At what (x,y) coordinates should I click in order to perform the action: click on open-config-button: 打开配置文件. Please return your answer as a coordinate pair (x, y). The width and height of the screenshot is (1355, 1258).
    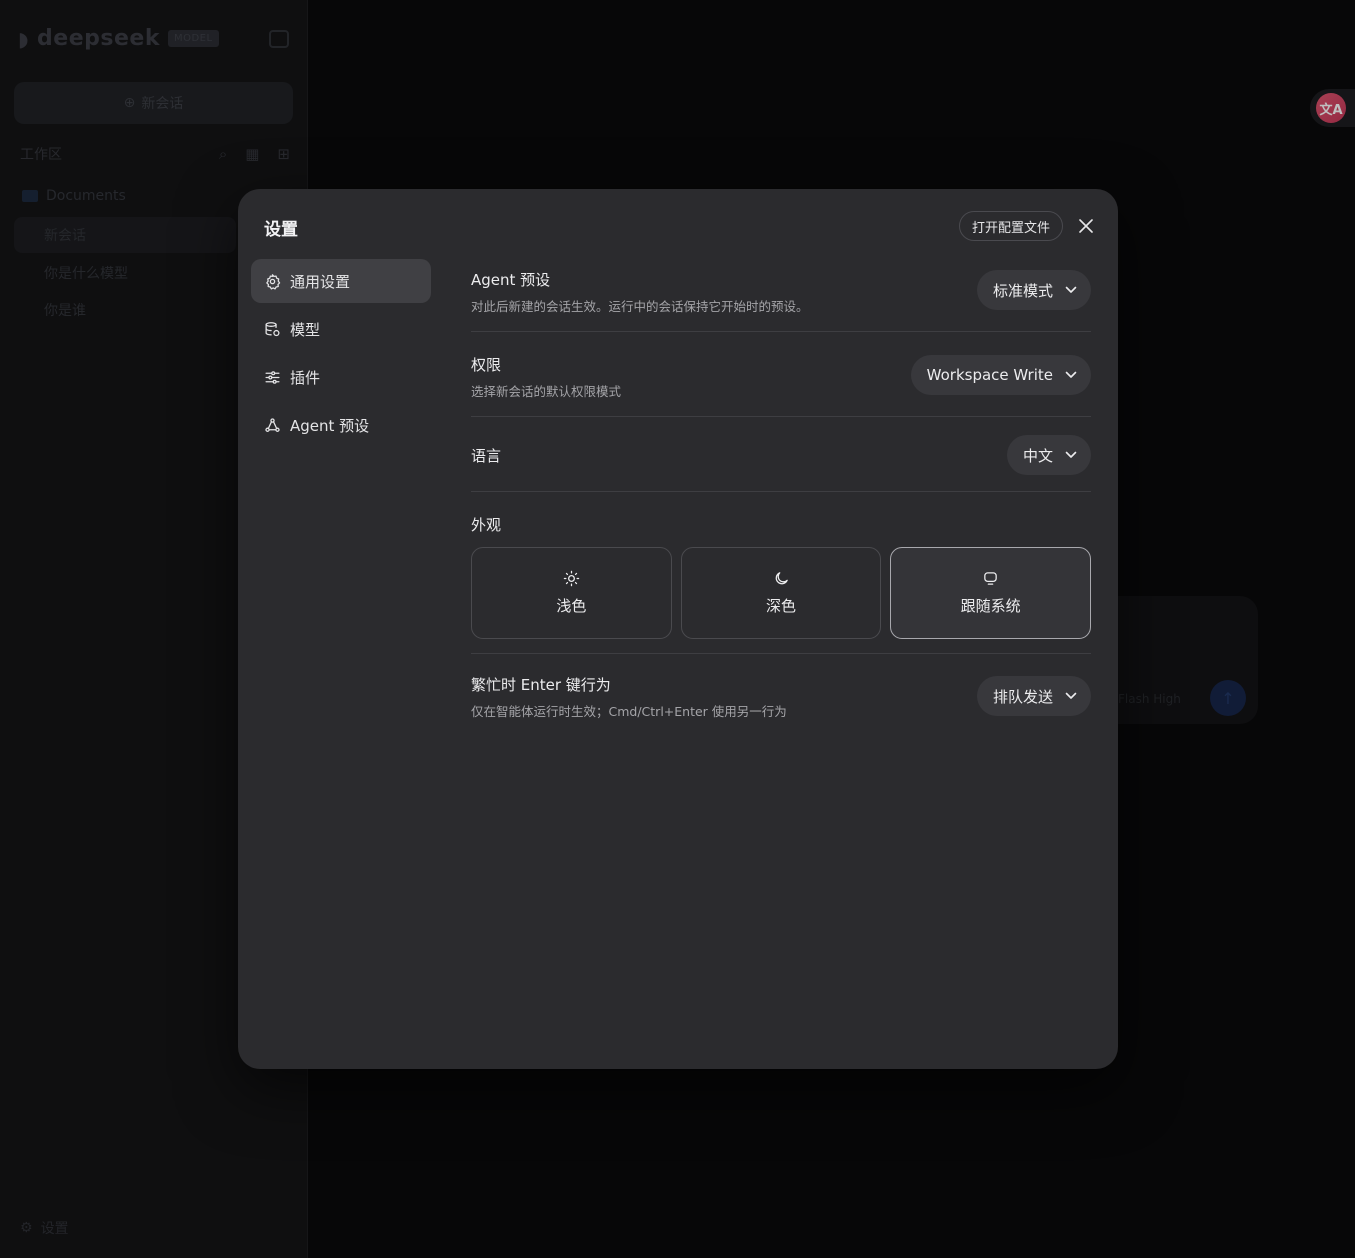
    Looking at the image, I should click on (1011, 226).